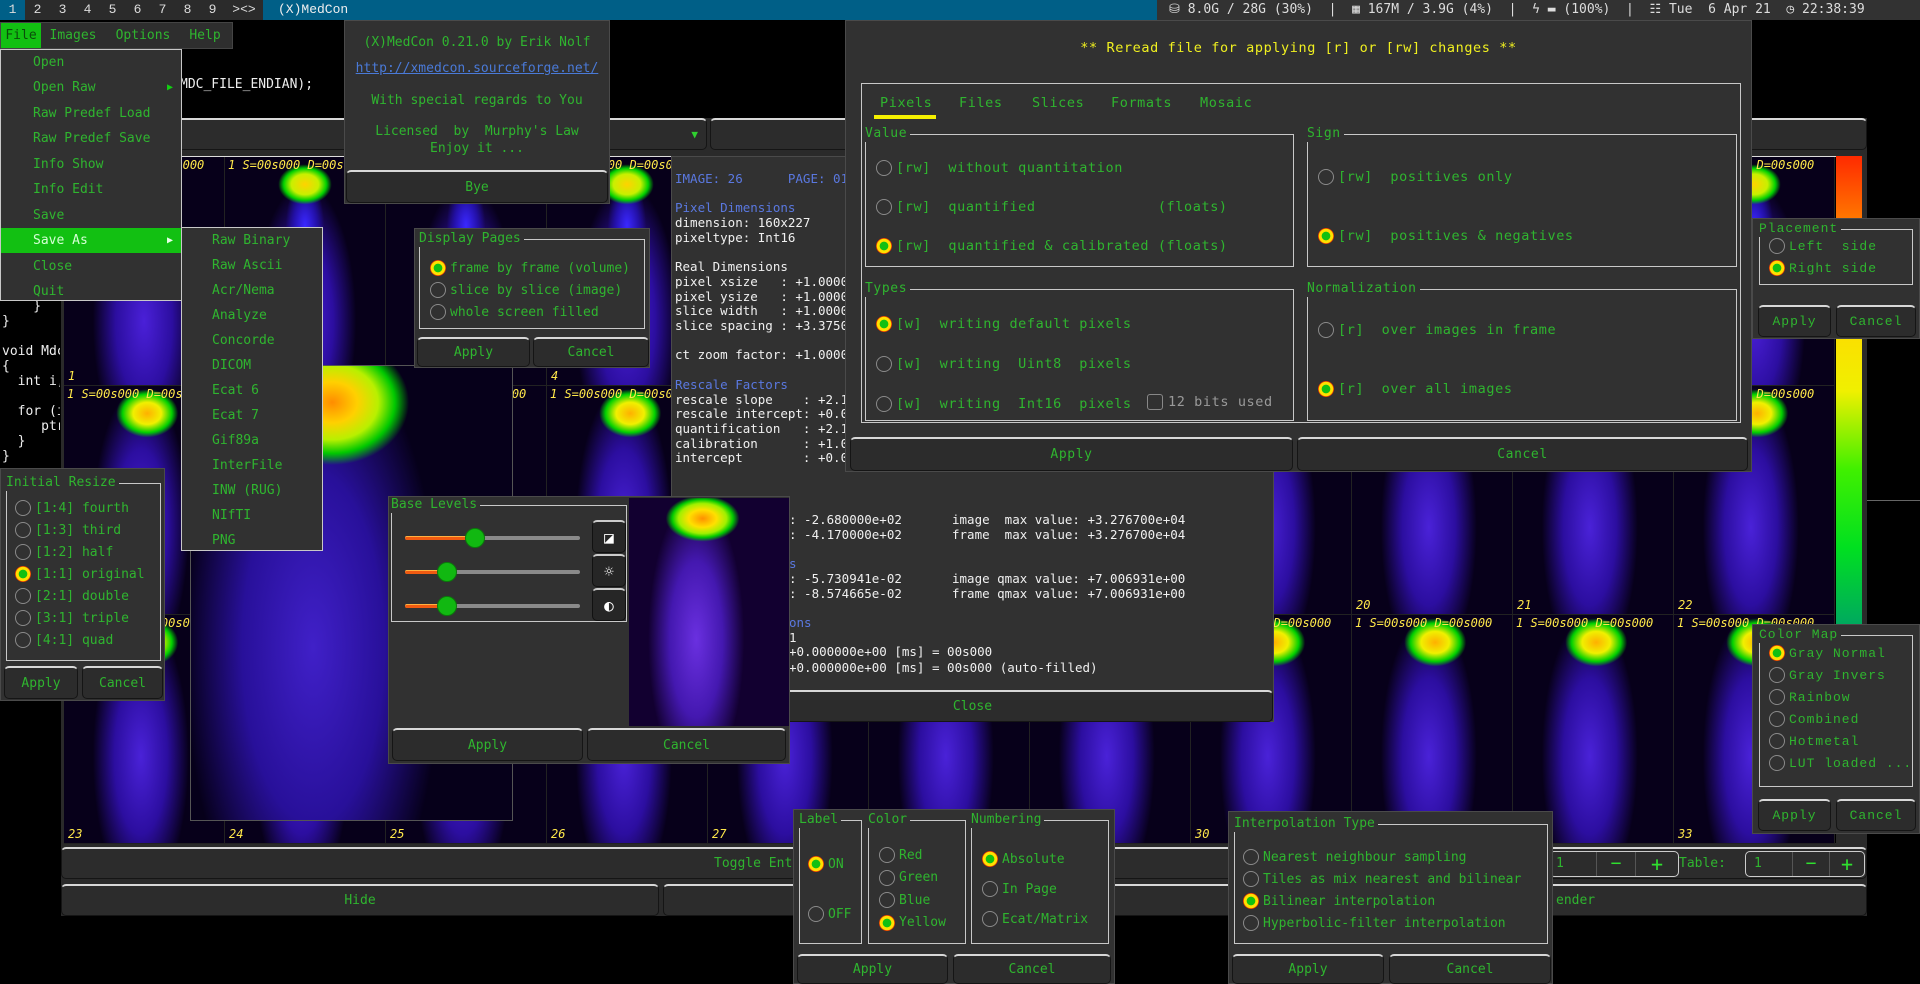 Image resolution: width=1920 pixels, height=984 pixels. Describe the element at coordinates (1226, 103) in the screenshot. I see `tab-mosaic: Mosaic` at that location.